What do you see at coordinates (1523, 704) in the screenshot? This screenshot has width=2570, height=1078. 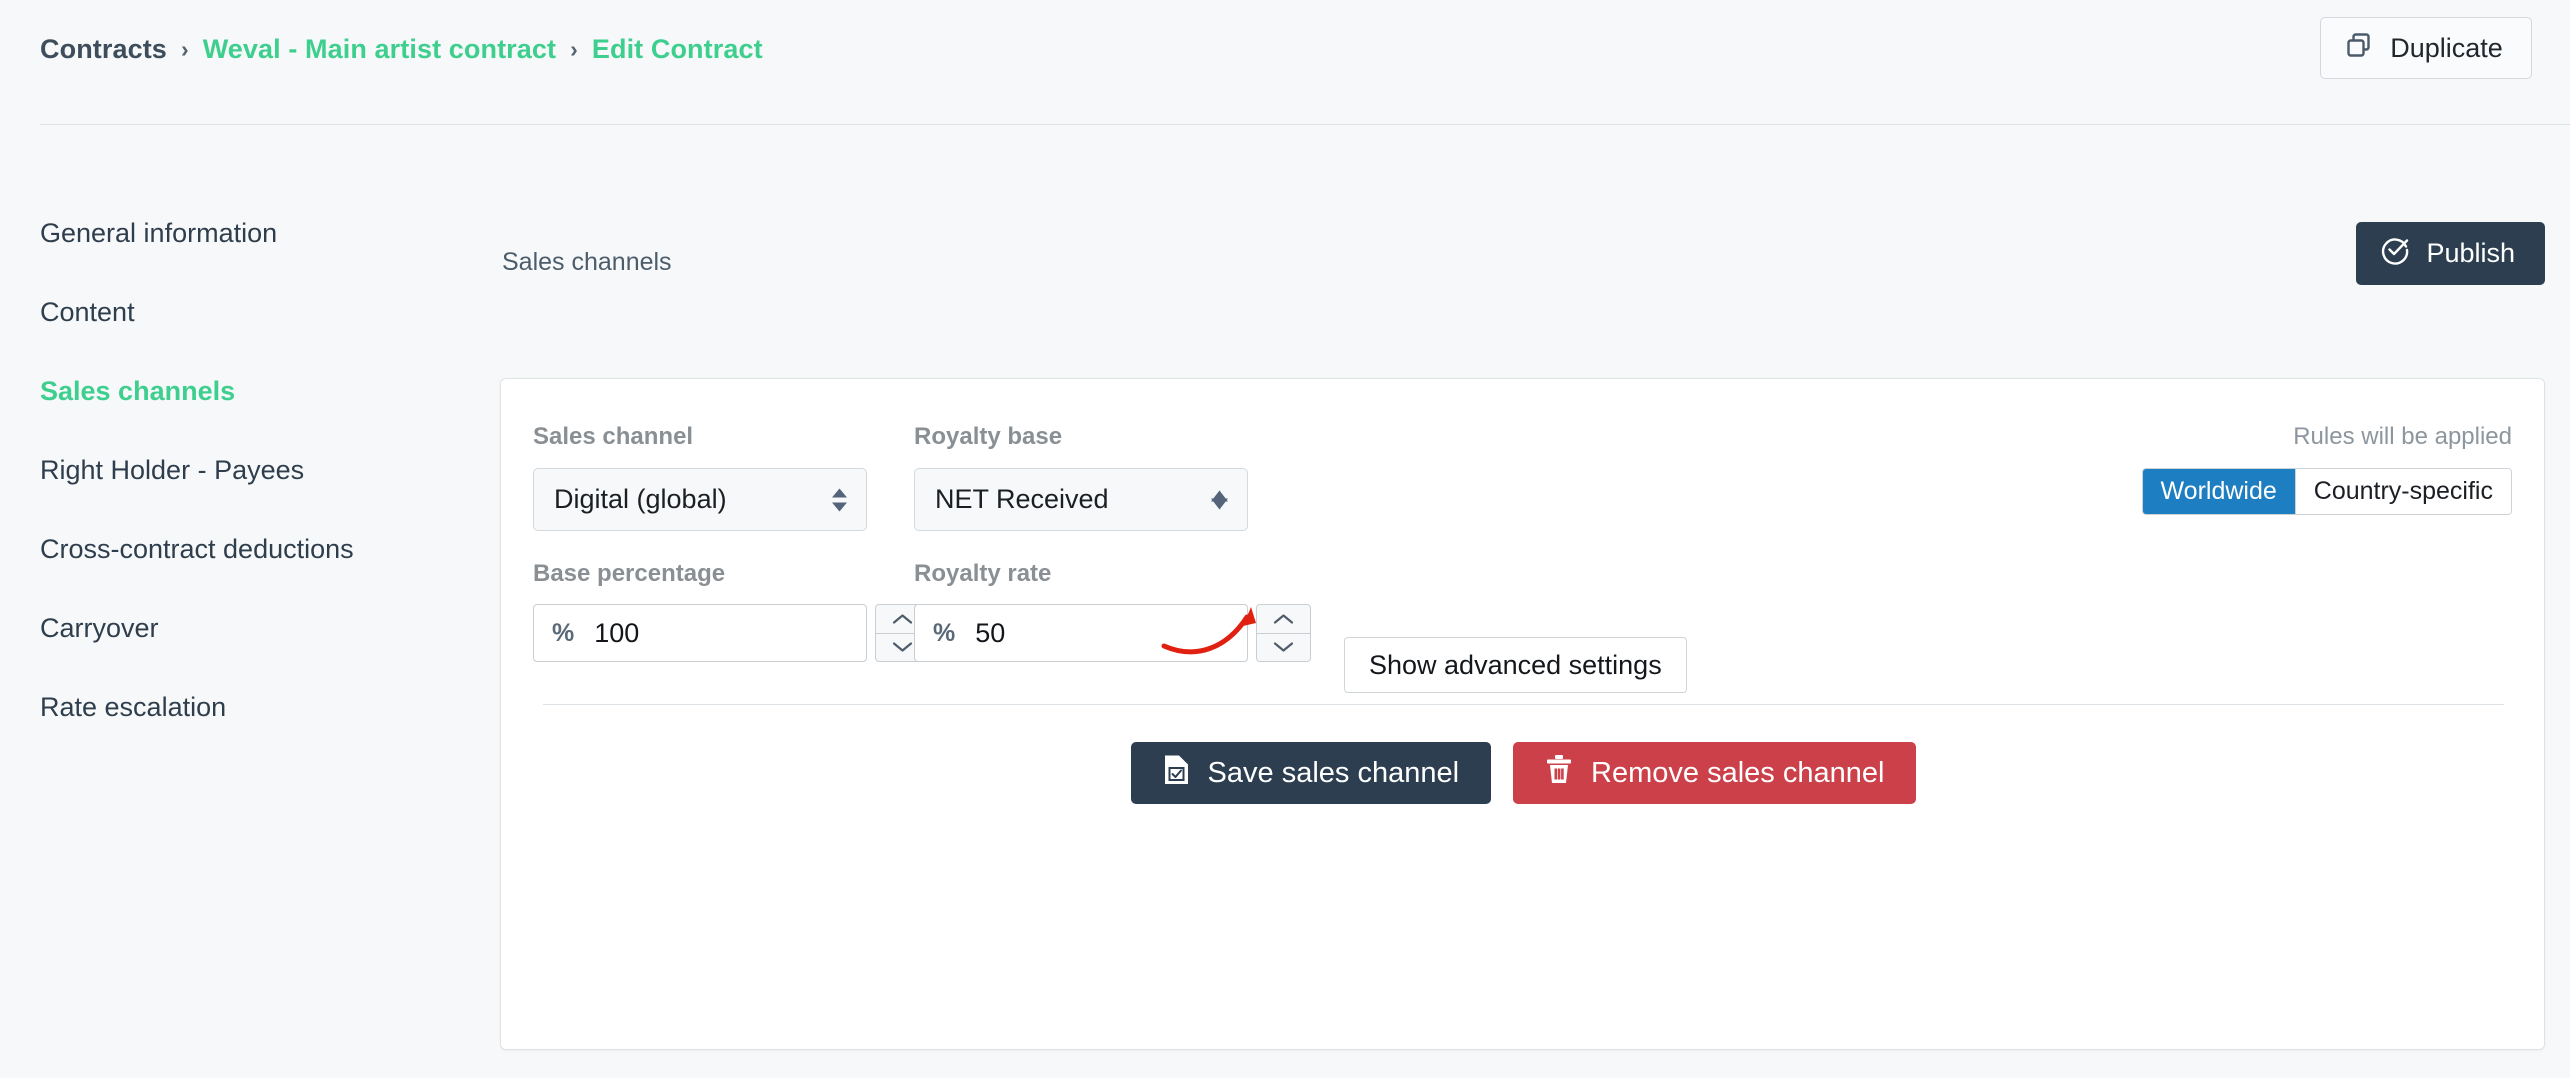 I see `card-divider` at bounding box center [1523, 704].